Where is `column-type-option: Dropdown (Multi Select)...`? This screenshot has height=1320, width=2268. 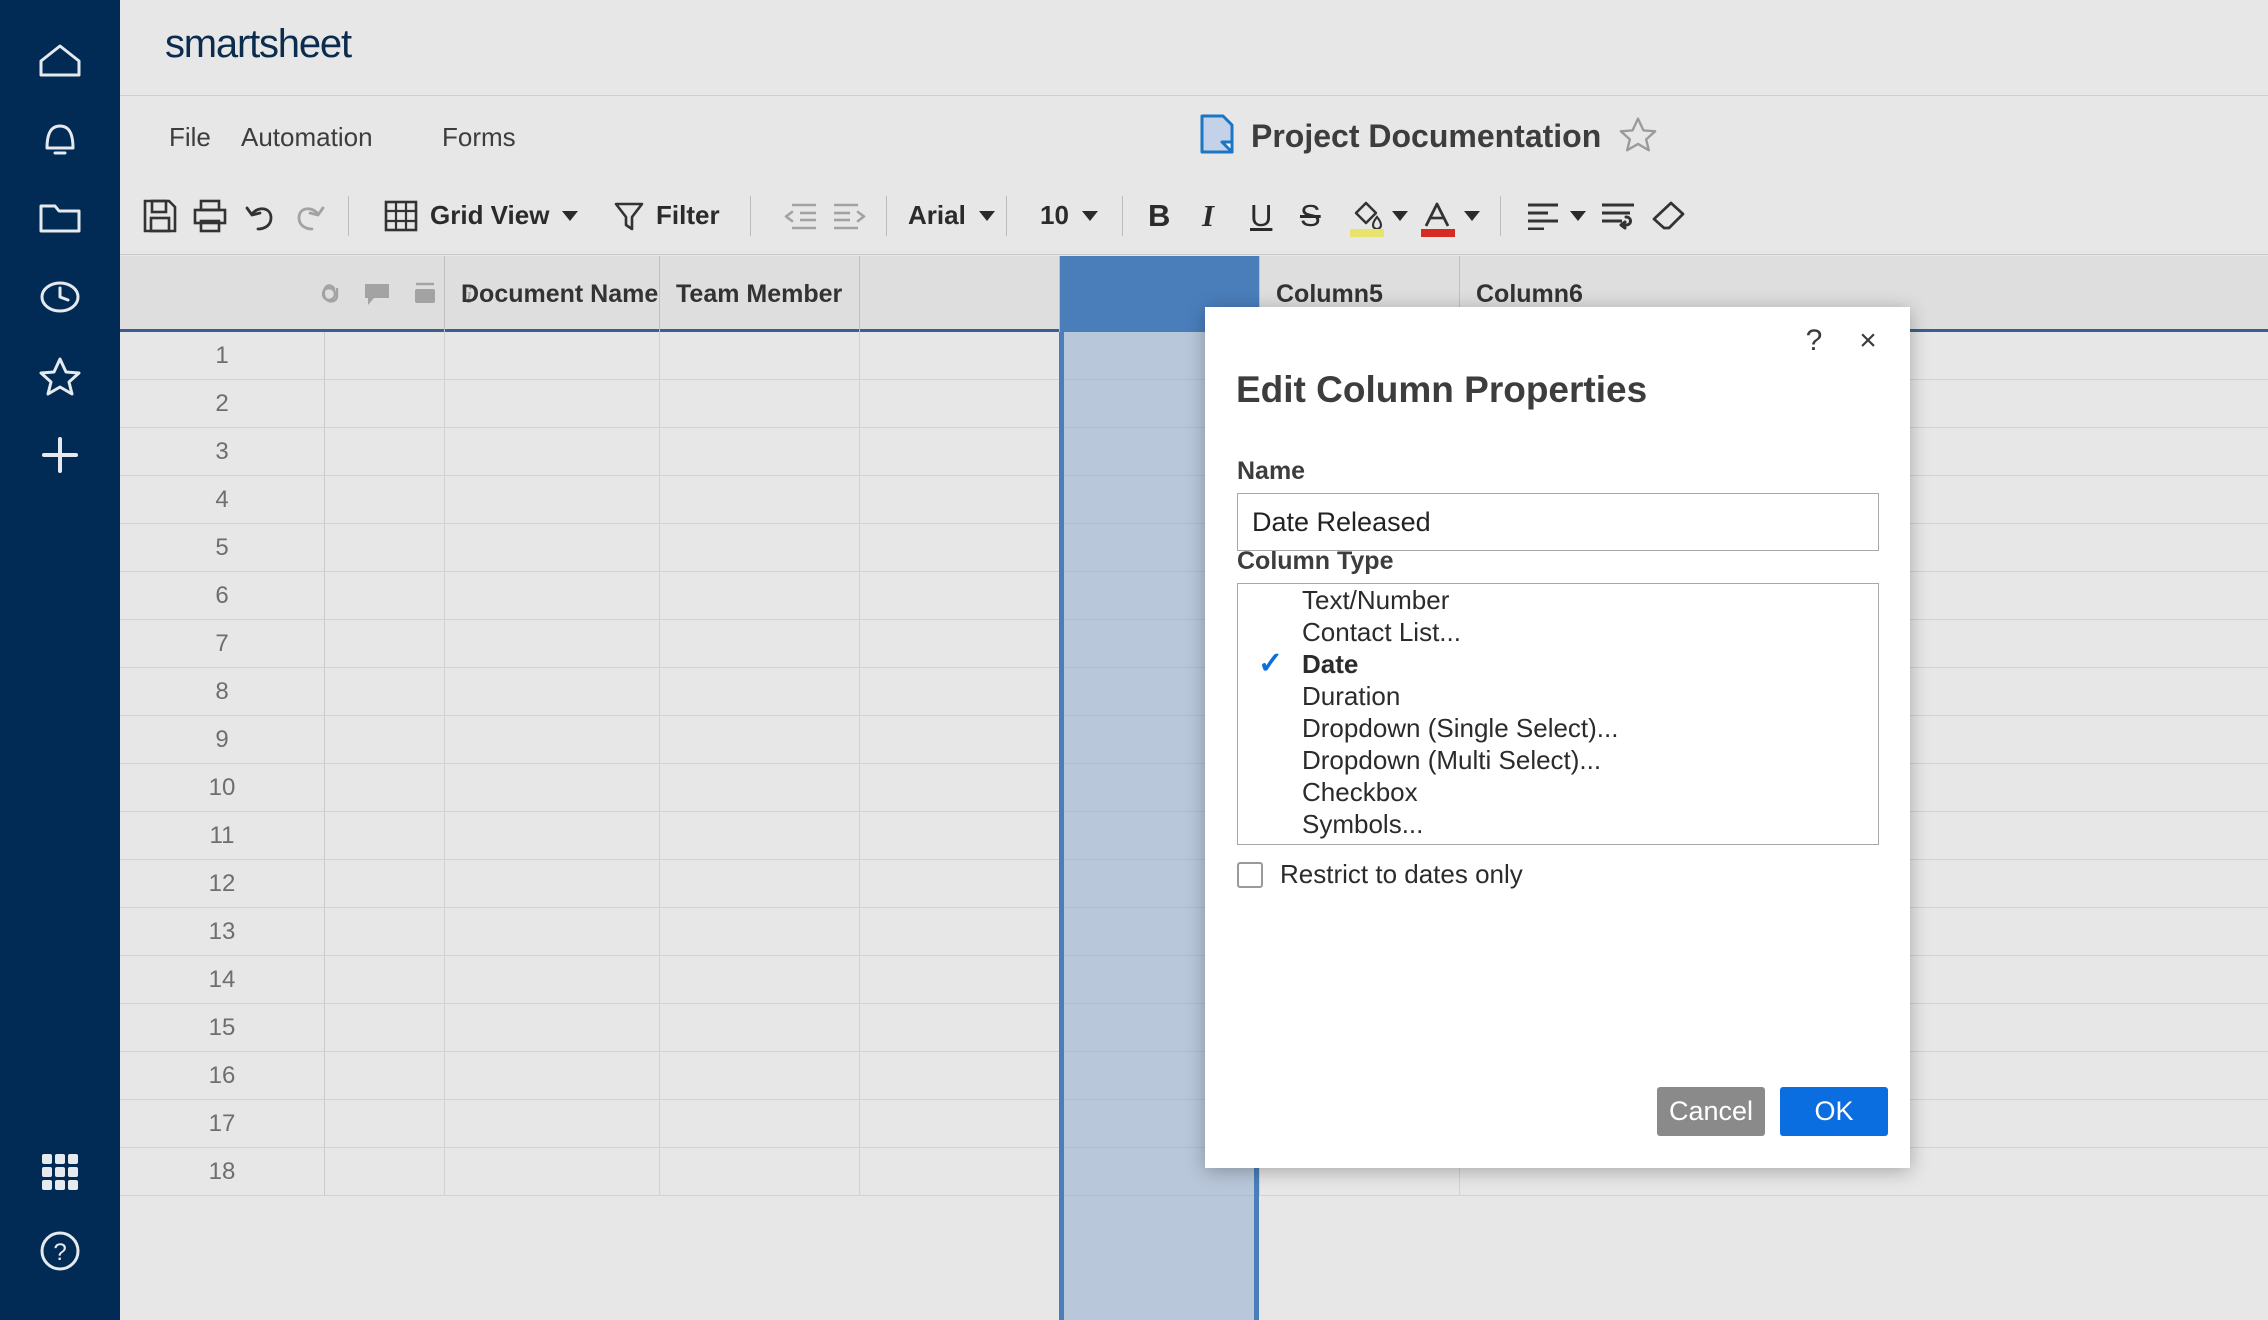
column-type-option: Dropdown (Multi Select)... is located at coordinates (1558, 760).